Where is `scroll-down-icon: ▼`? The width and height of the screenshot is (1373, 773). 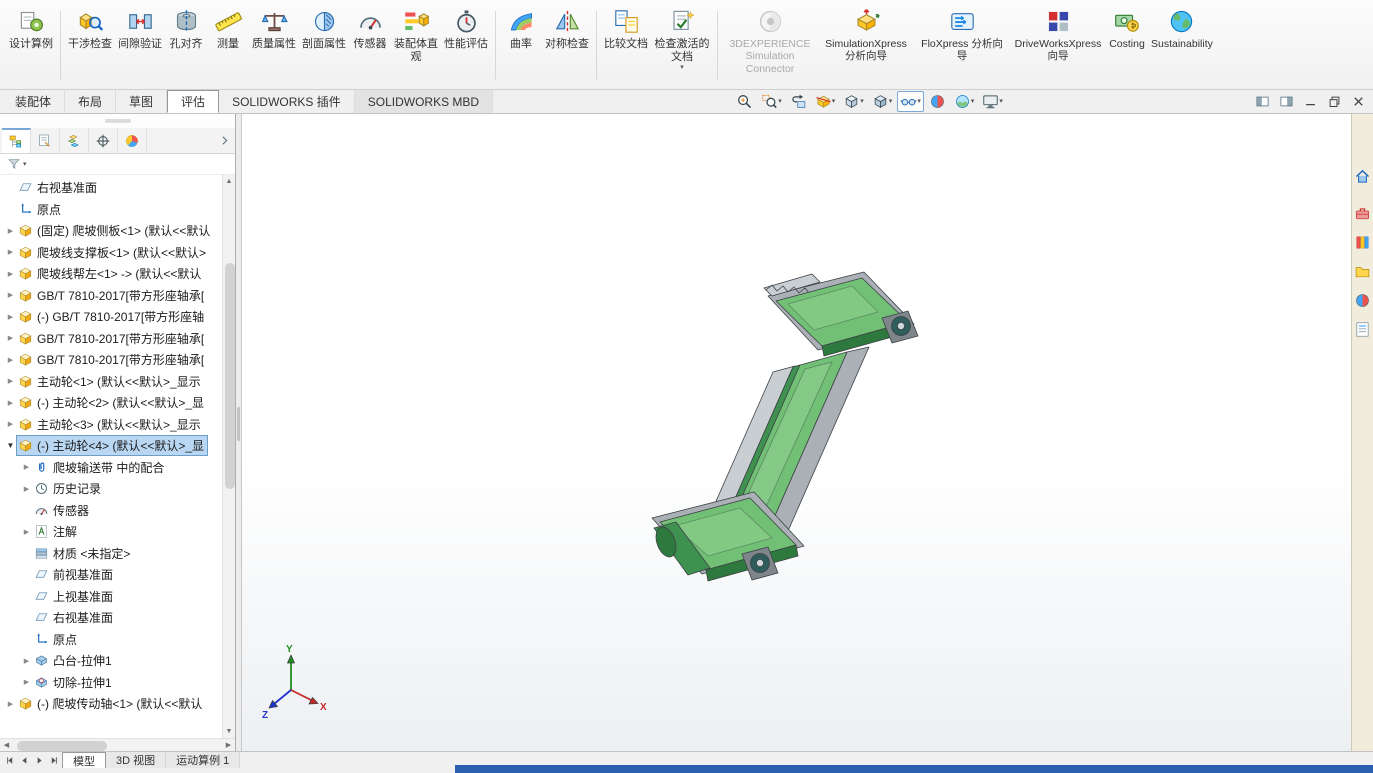
scroll-down-icon: ▼ is located at coordinates (229, 731).